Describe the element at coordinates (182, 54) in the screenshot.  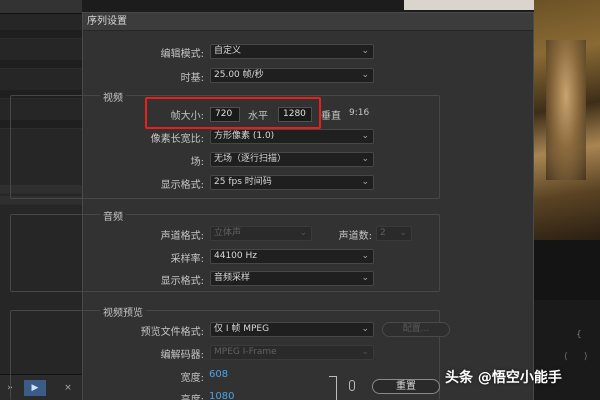
I see `editing-mode-label: 编辑模式:` at that location.